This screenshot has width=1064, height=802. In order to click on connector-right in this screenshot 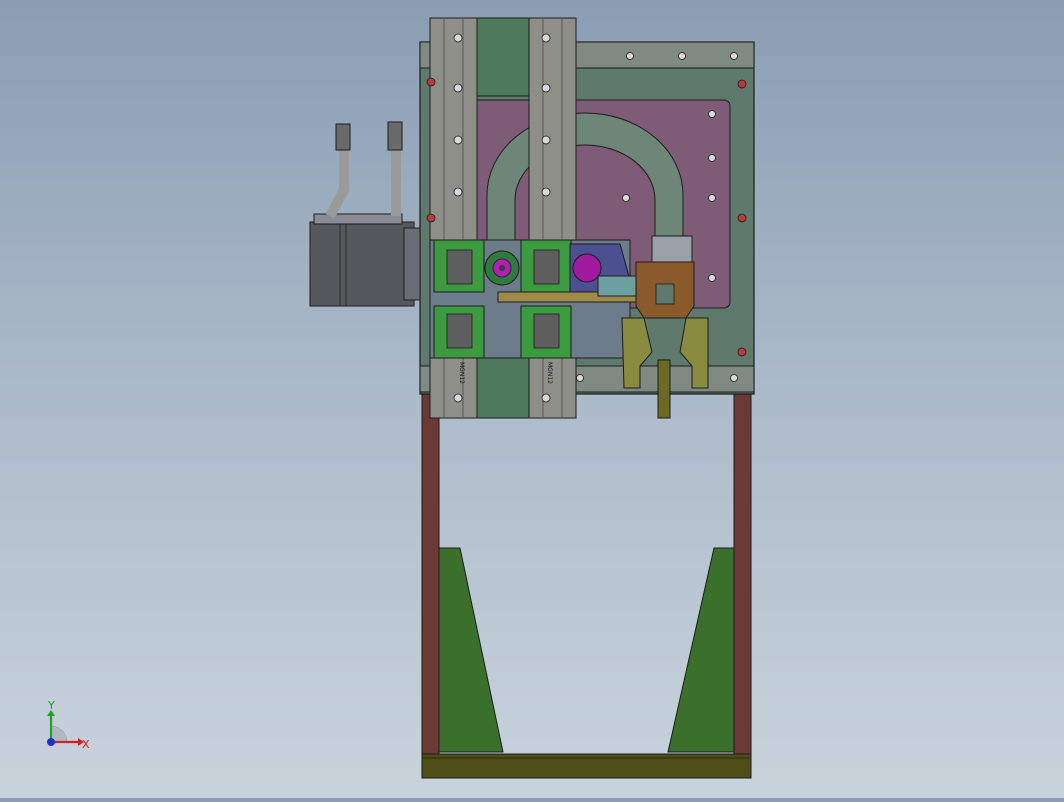, I will do `click(395, 136)`.